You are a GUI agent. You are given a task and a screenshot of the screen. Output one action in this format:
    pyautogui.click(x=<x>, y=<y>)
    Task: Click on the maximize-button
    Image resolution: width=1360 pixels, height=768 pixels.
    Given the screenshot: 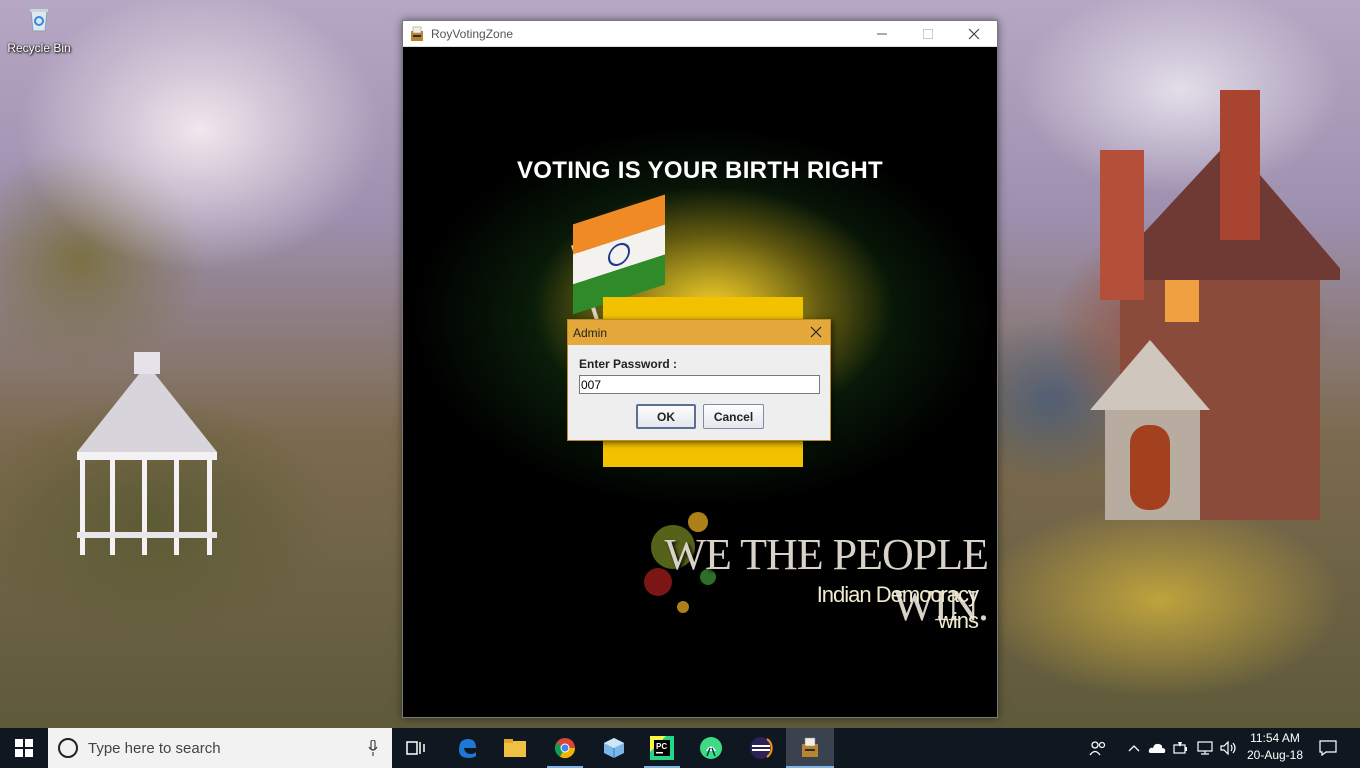 What is the action you would take?
    pyautogui.click(x=928, y=34)
    